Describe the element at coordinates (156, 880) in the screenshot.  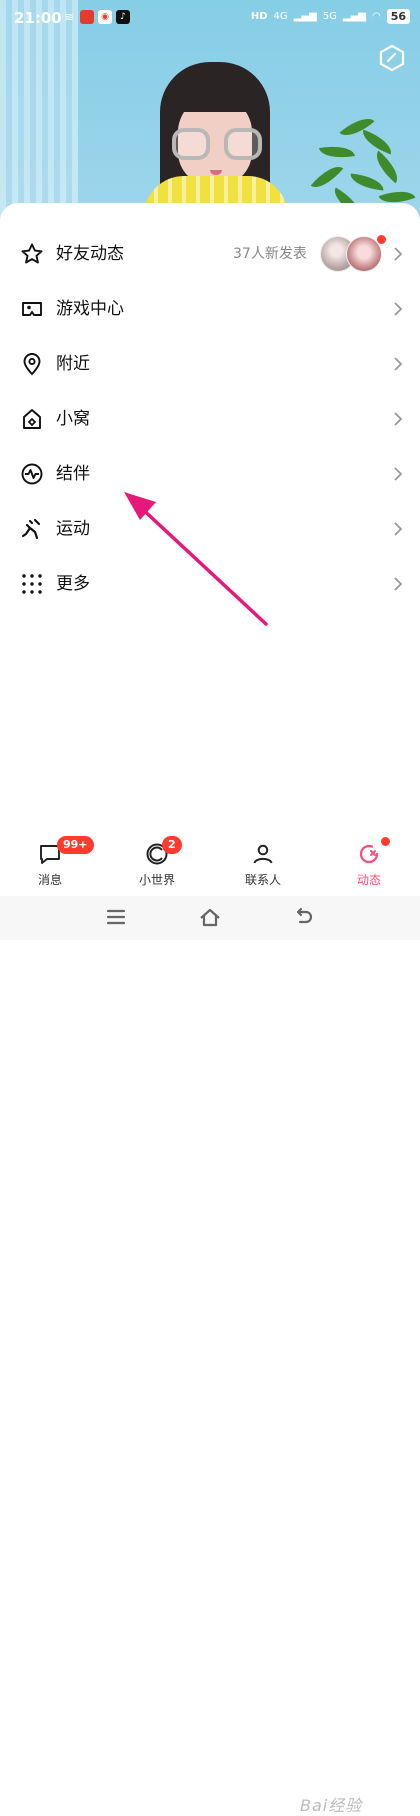
I see `tab-label: 小世界` at that location.